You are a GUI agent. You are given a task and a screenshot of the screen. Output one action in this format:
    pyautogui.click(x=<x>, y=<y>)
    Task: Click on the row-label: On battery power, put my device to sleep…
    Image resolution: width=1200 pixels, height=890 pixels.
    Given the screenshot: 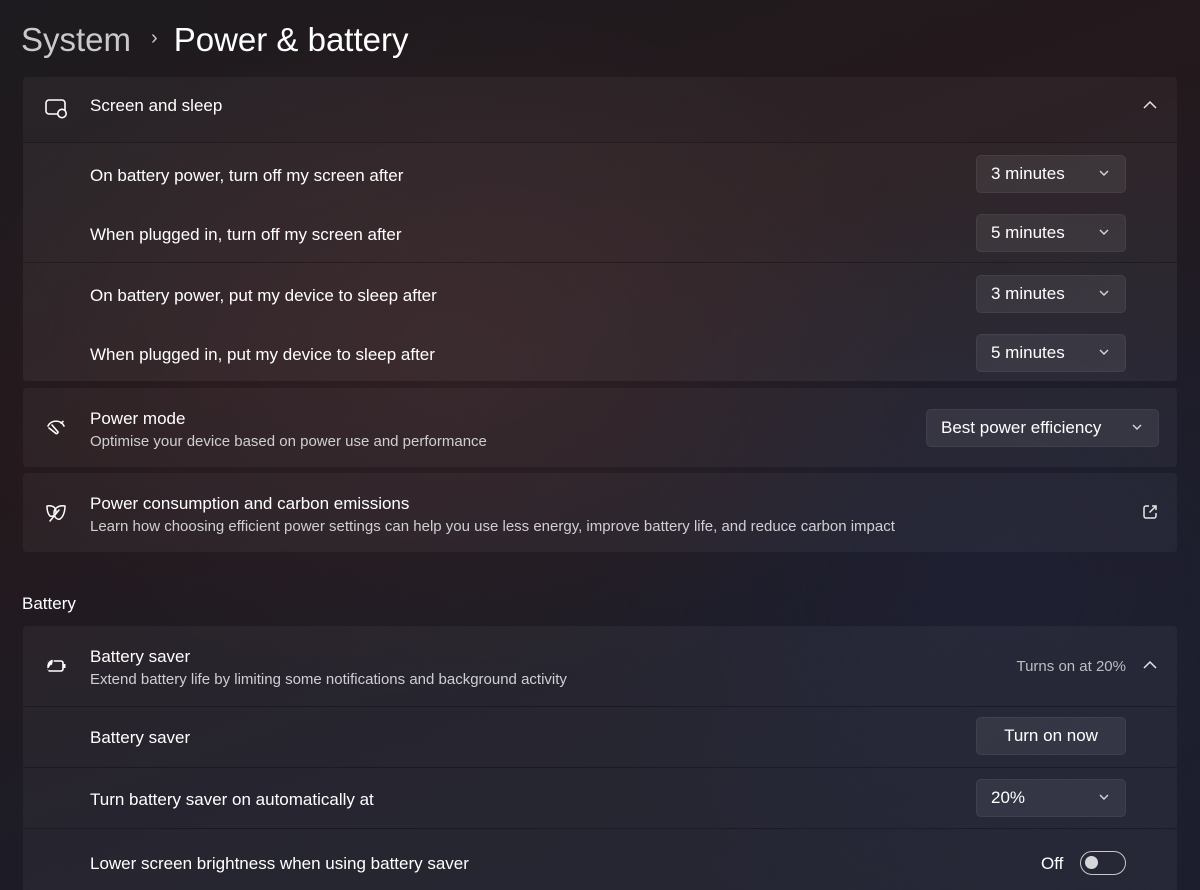 What is the action you would take?
    pyautogui.click(x=263, y=295)
    